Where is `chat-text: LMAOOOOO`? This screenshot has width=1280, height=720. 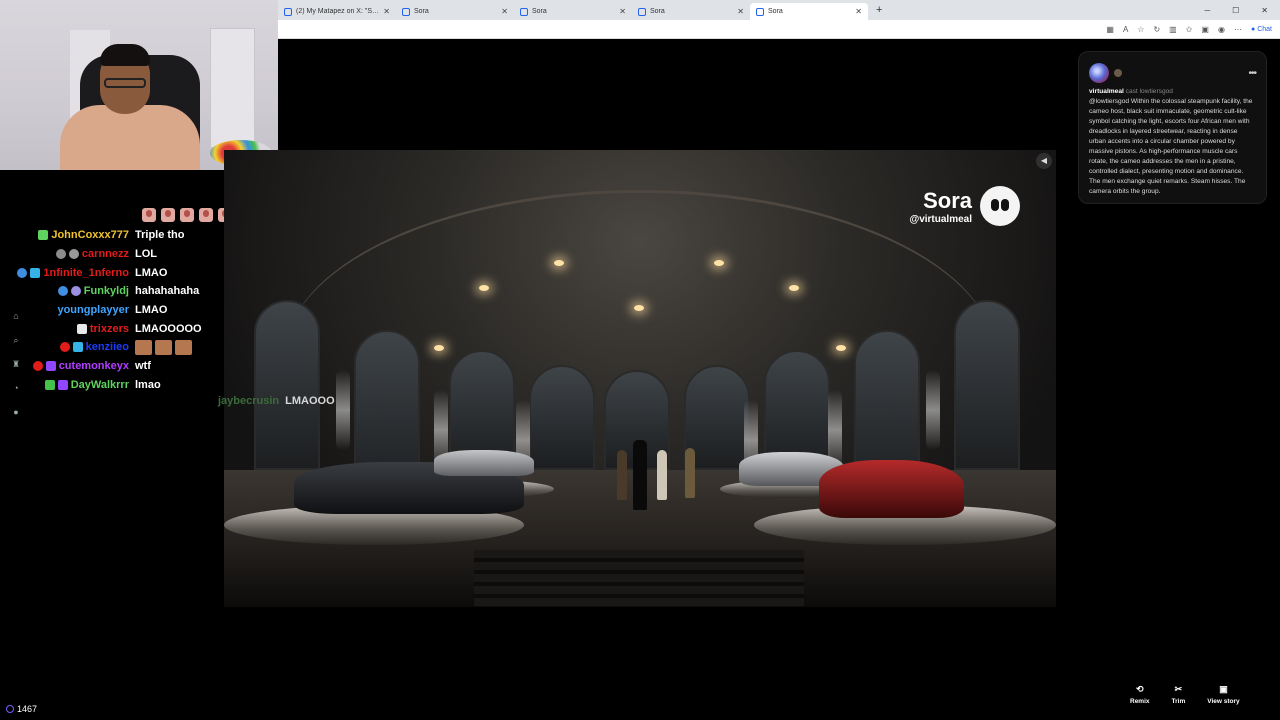
chat-text: LMAOOOOO is located at coordinates (168, 328).